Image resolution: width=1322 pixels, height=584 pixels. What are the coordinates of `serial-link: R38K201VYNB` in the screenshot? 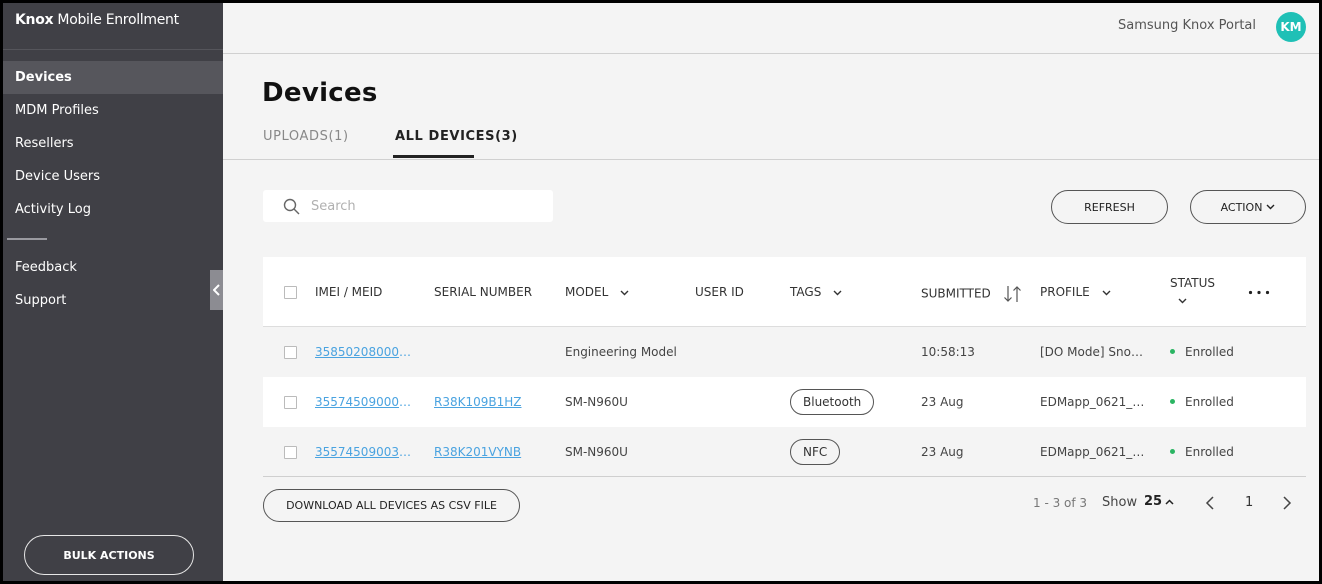 It's located at (477, 452).